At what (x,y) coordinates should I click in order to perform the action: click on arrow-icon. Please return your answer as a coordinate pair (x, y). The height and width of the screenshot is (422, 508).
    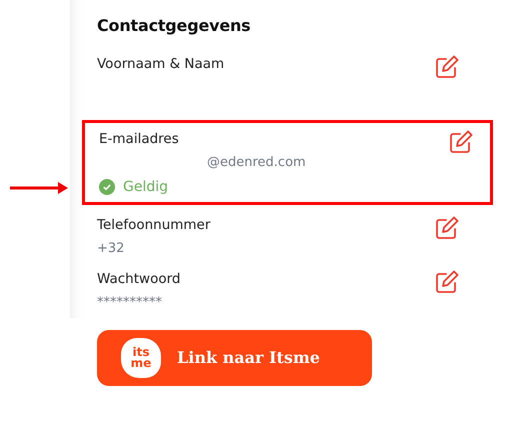
    Looking at the image, I should click on (39, 188).